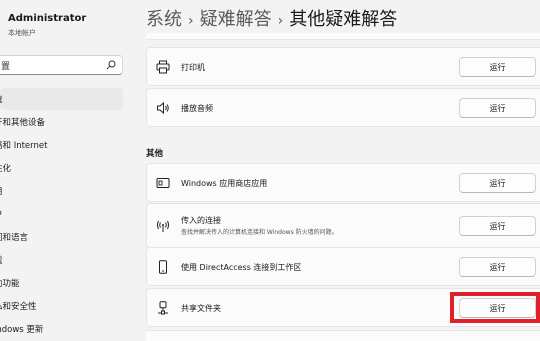 Image resolution: width=540 pixels, height=341 pixels. What do you see at coordinates (236, 19) in the screenshot?
I see `breadcrumb-troubleshoot: 疑难解答` at bounding box center [236, 19].